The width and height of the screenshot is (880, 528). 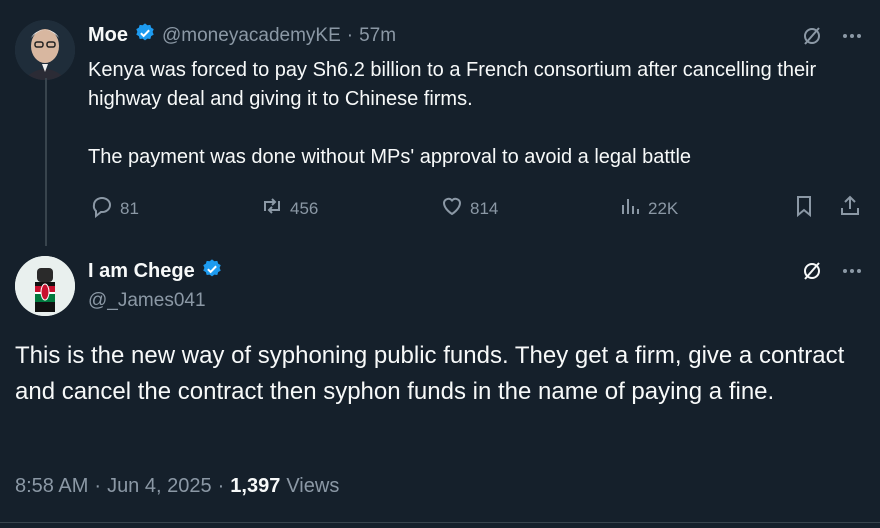 I want to click on quoted-timestamp: 57m, so click(x=377, y=36).